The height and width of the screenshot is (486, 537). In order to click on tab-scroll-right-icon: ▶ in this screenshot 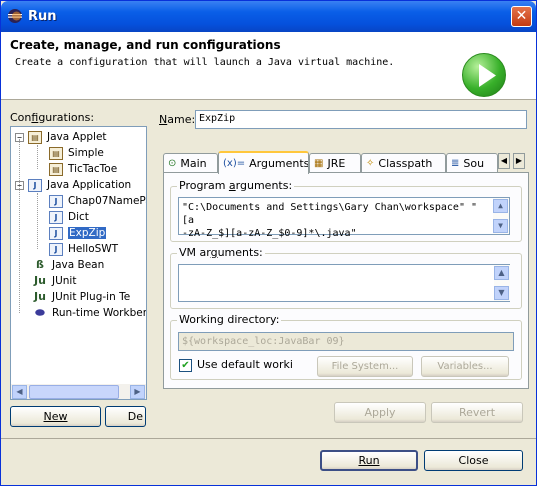, I will do `click(519, 161)`.